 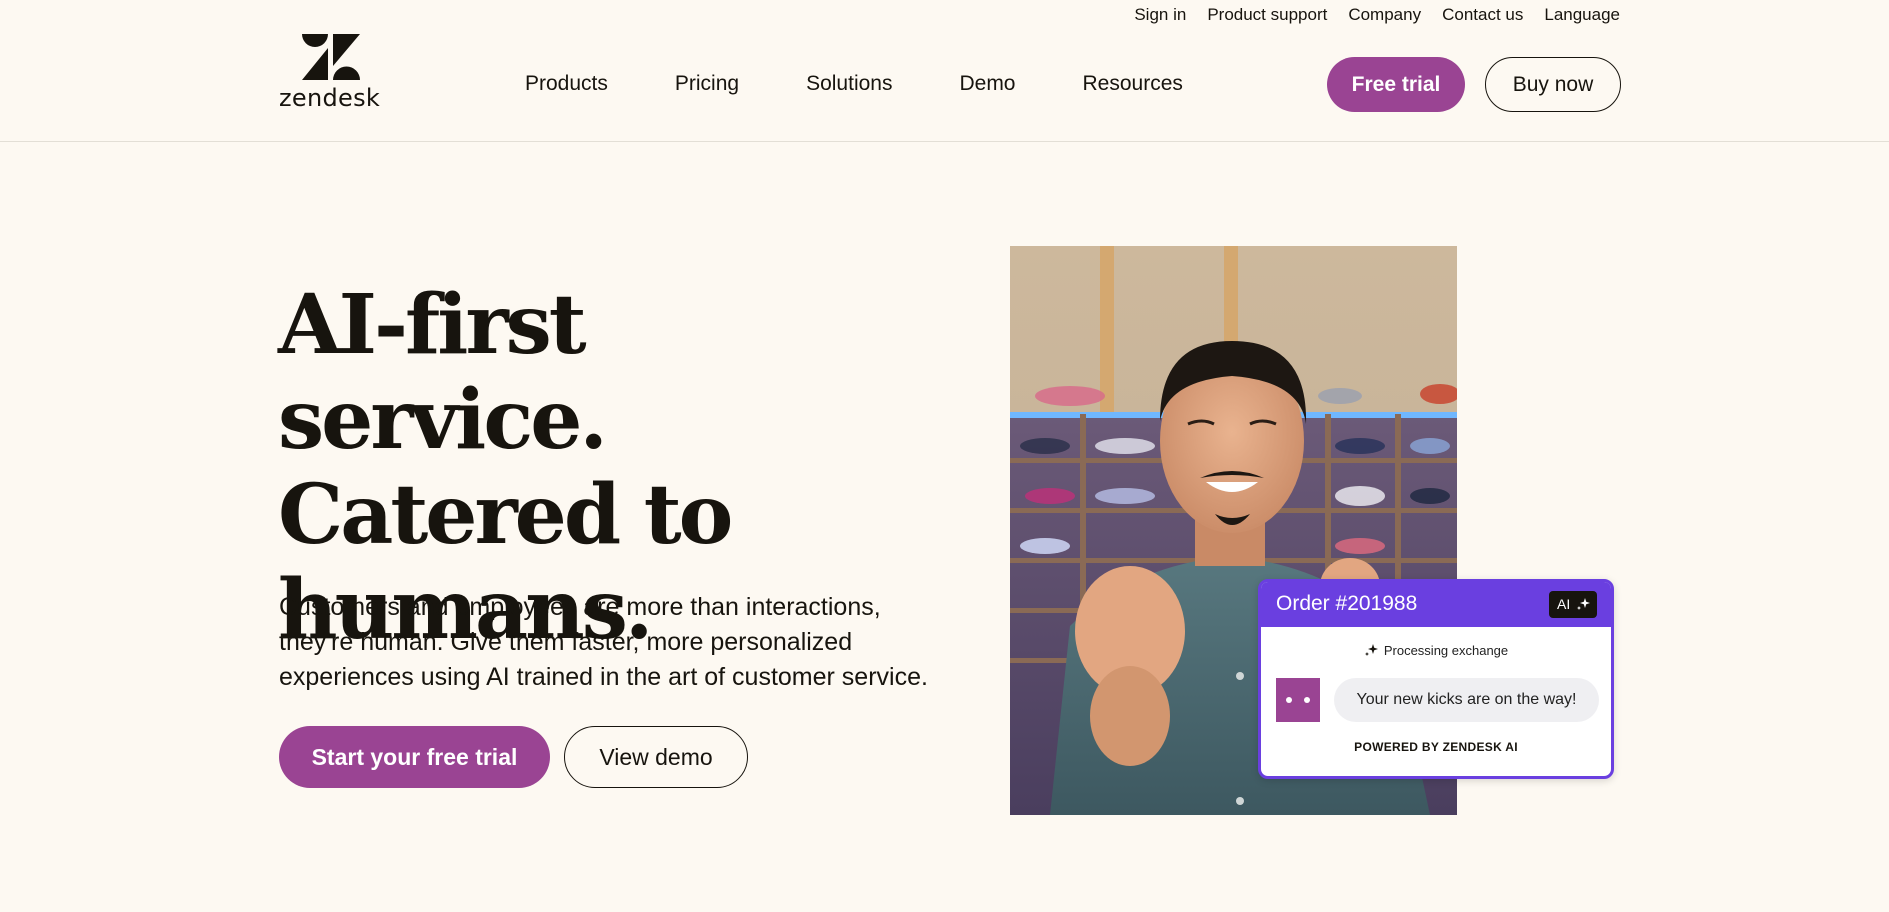 What do you see at coordinates (1384, 15) in the screenshot?
I see `utility-link-company: Company` at bounding box center [1384, 15].